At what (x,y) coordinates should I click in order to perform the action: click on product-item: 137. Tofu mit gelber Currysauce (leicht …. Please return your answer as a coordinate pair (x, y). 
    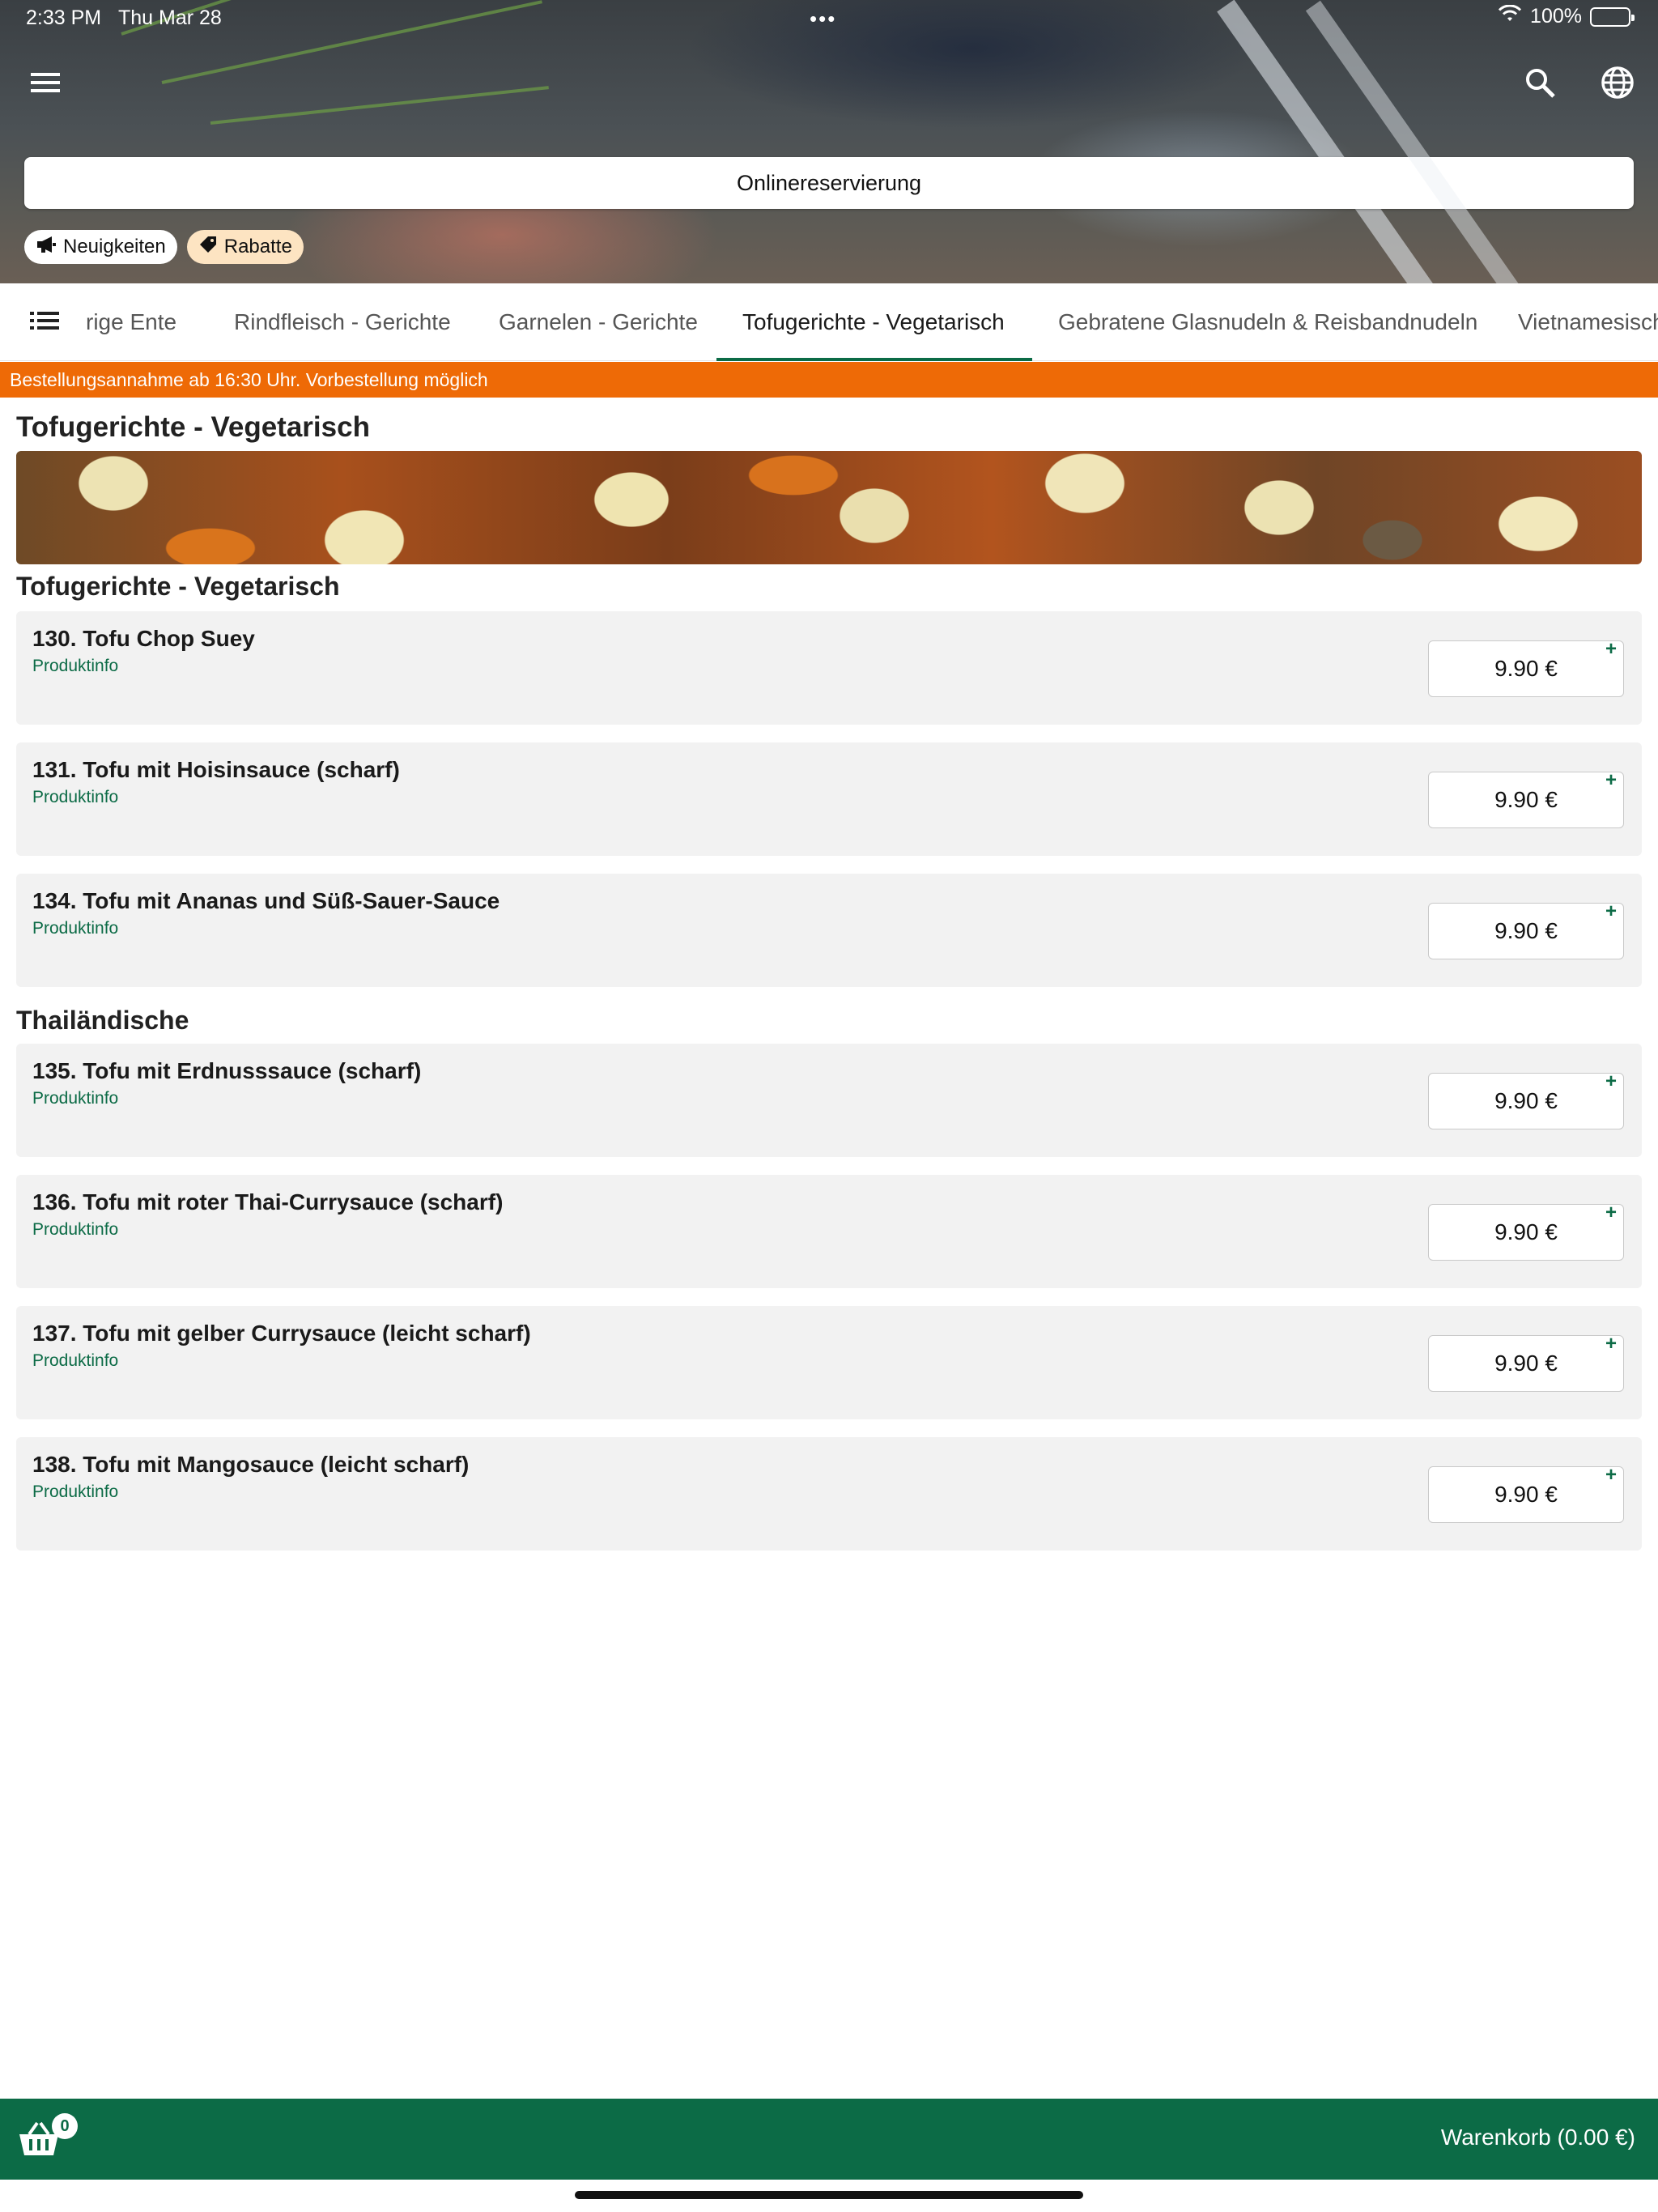
    Looking at the image, I should click on (829, 1363).